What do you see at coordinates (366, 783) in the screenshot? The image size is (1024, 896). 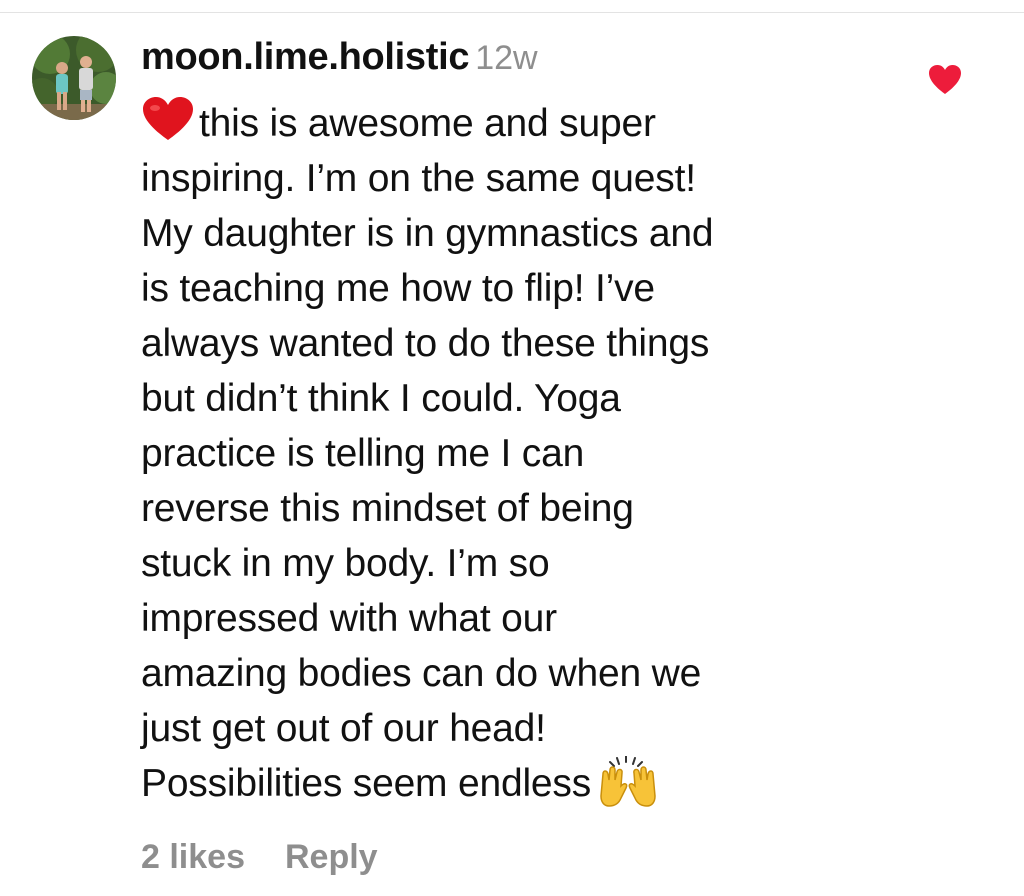 I see `comment-text: Possibilities seem endless` at bounding box center [366, 783].